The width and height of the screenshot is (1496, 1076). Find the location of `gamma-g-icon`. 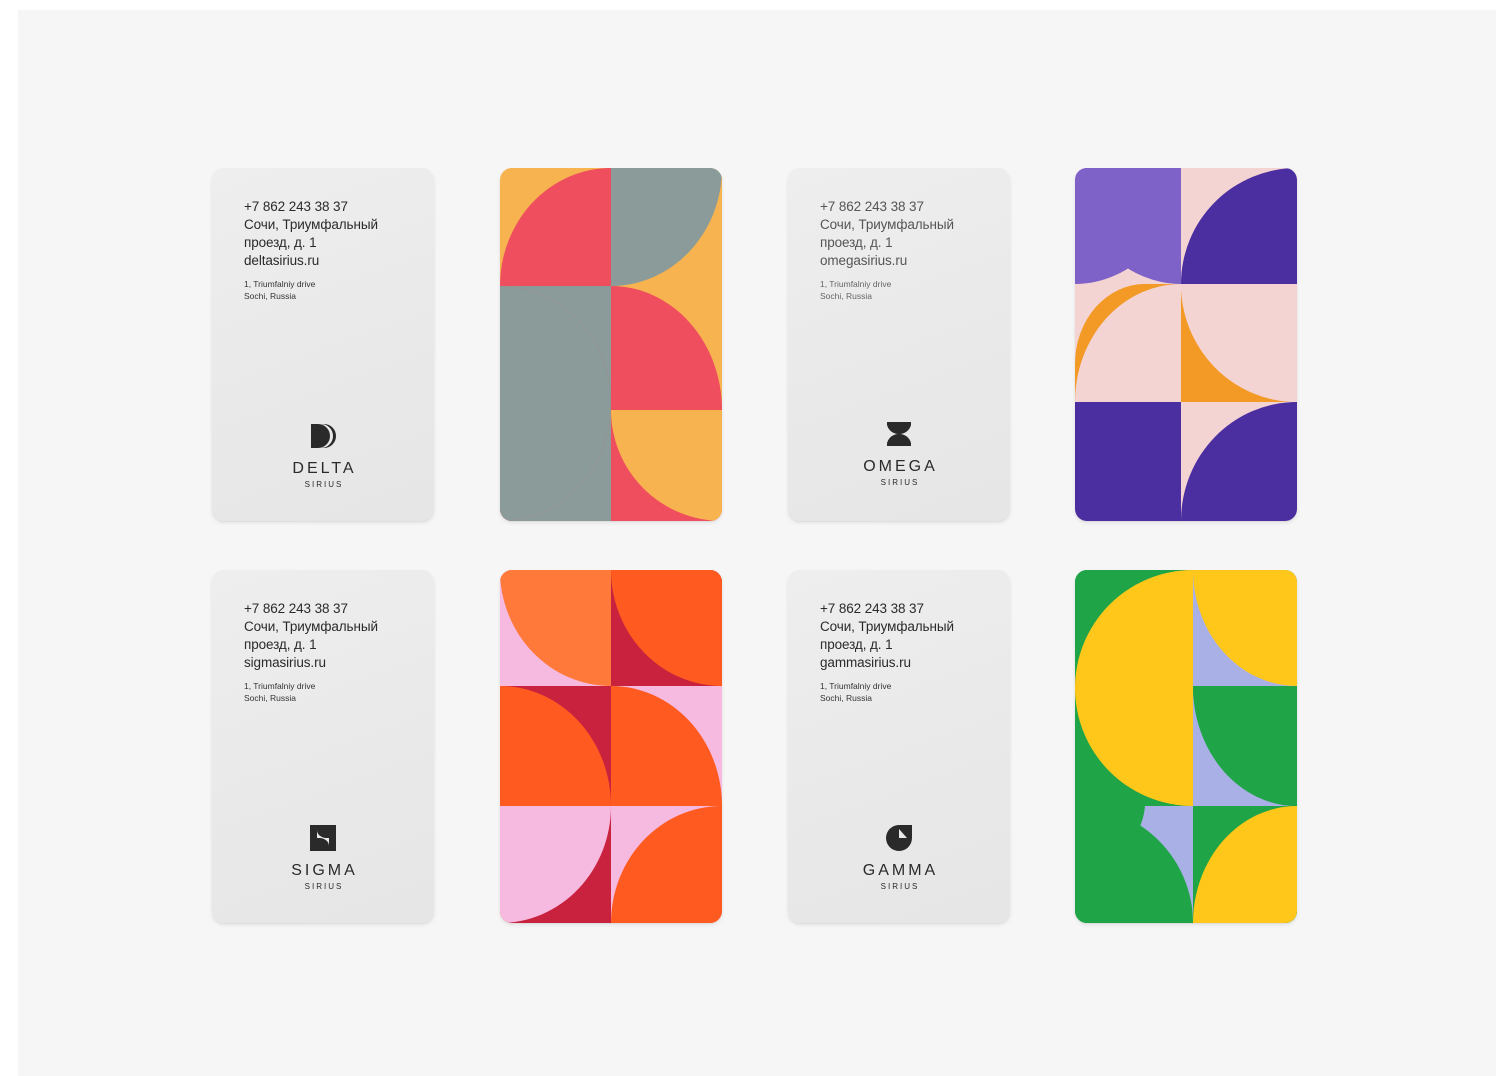

gamma-g-icon is located at coordinates (899, 838).